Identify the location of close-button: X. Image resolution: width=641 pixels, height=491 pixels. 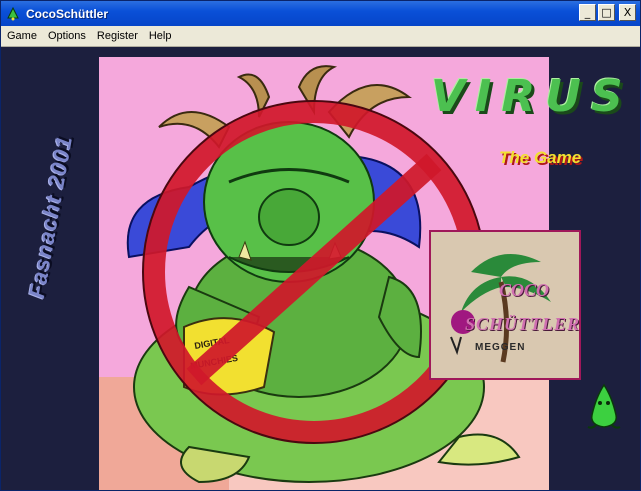
(627, 12).